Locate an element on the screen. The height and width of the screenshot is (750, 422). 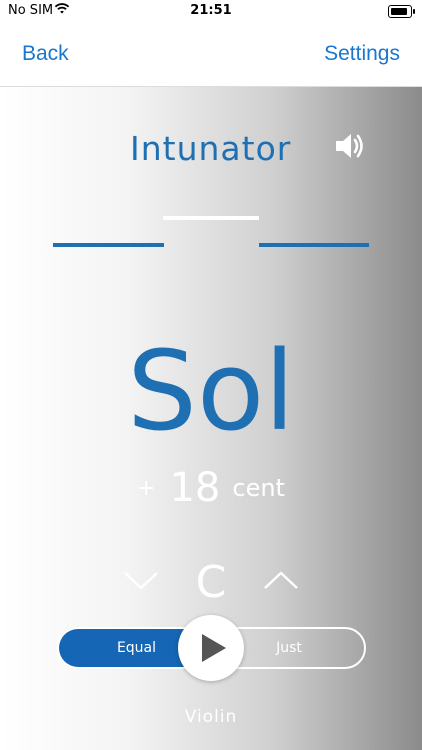
play-button is located at coordinates (211, 648).